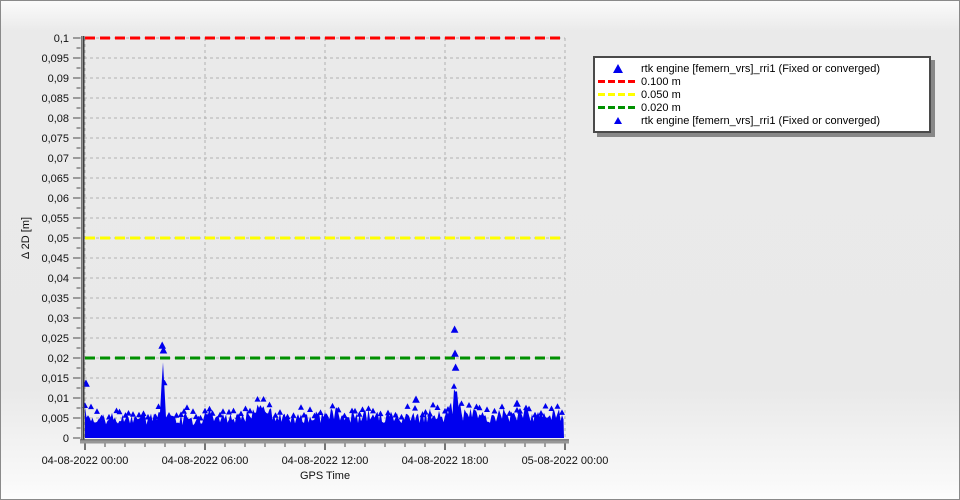 This screenshot has height=500, width=960. What do you see at coordinates (58, 279) in the screenshot?
I see `y-tick-label: 0,04` at bounding box center [58, 279].